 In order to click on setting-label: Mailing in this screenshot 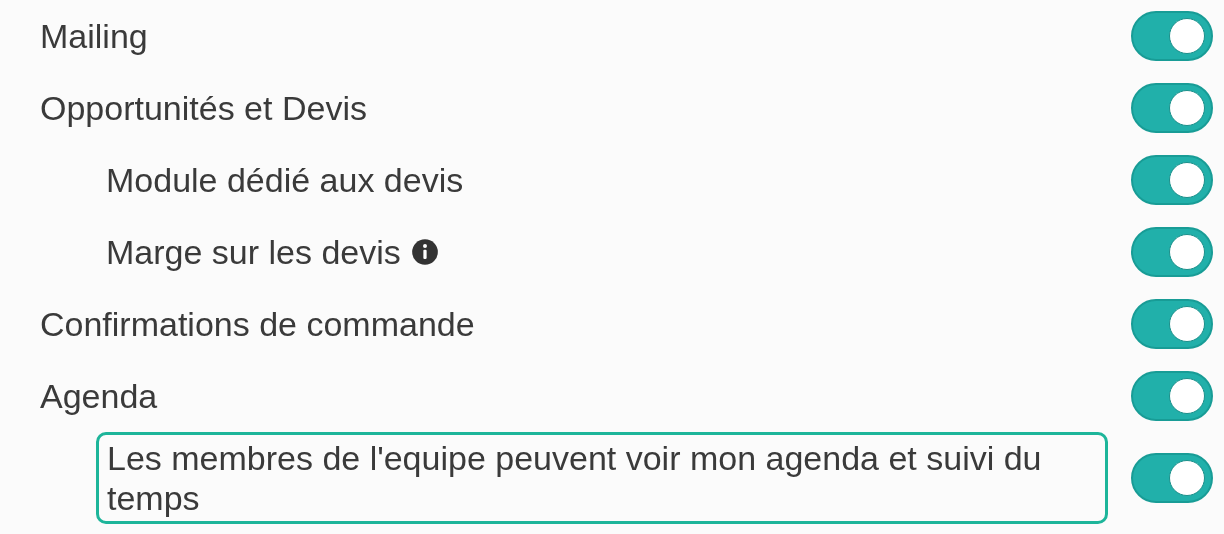, I will do `click(94, 36)`.